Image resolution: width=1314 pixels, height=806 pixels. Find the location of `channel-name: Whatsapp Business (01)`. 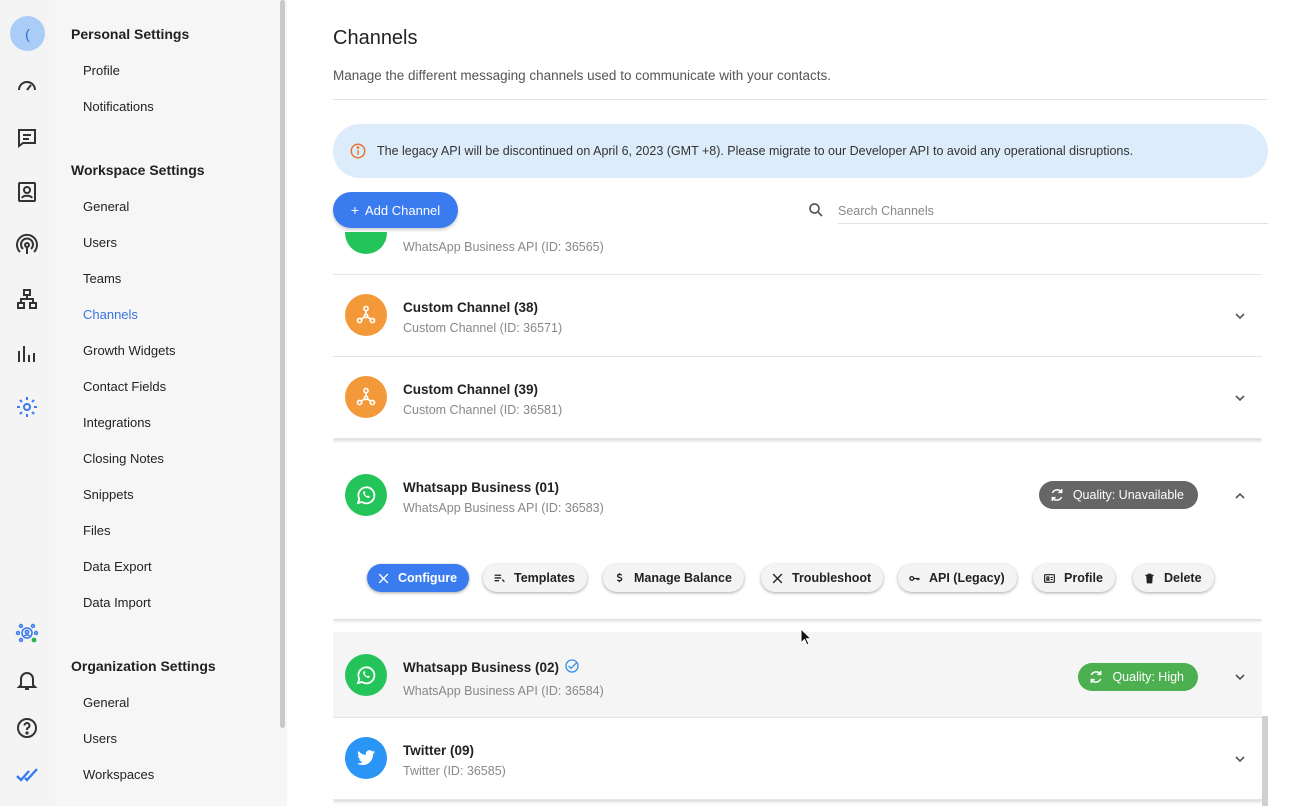

channel-name: Whatsapp Business (01) is located at coordinates (481, 487).